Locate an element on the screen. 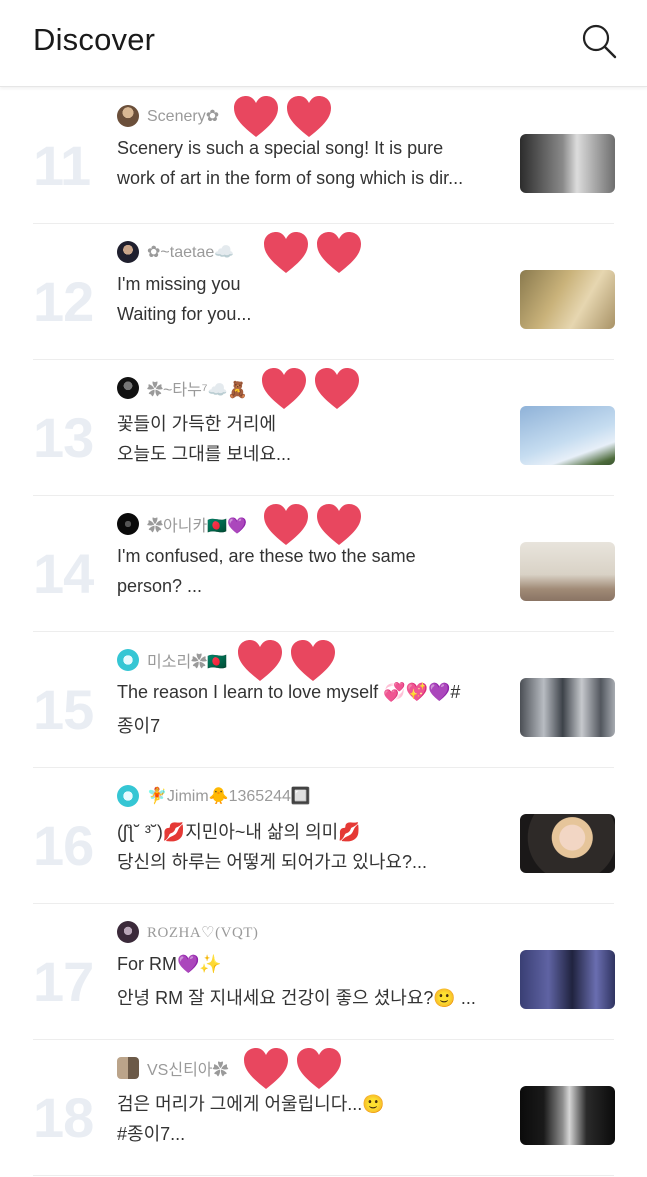  rank-number: 13 is located at coordinates (63, 437).